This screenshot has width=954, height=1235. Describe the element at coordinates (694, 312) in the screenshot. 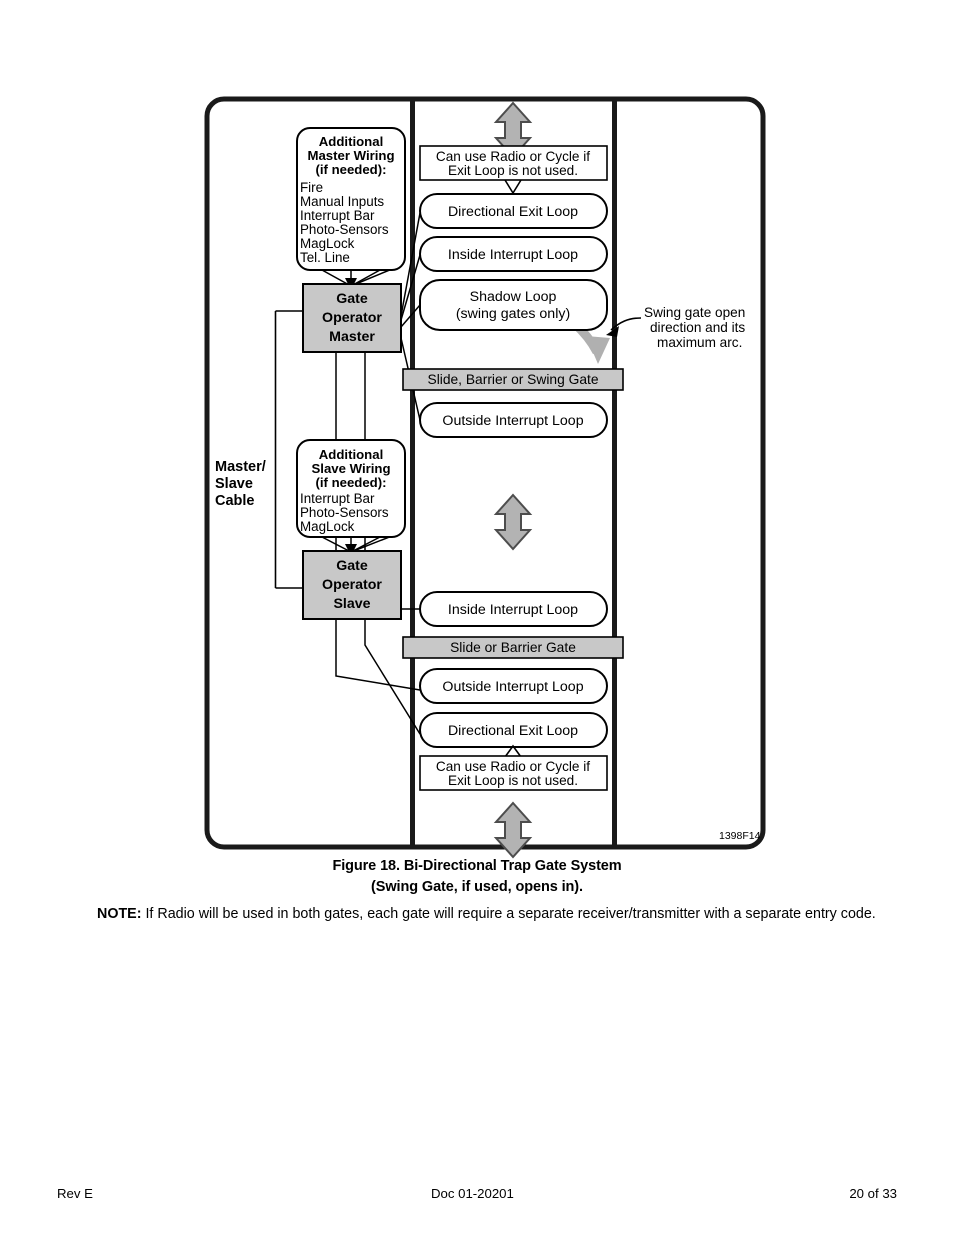

I see `swing-note-line1: Swing gate open` at that location.